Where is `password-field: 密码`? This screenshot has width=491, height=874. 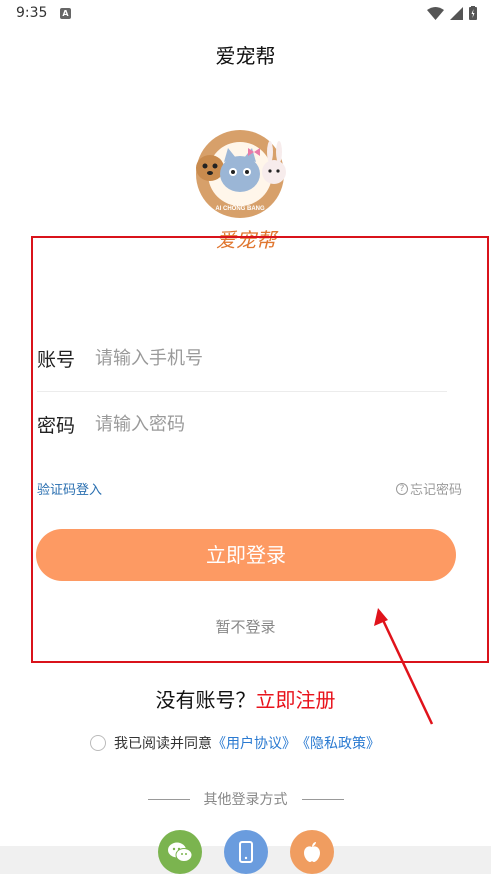 password-field: 密码 is located at coordinates (242, 424).